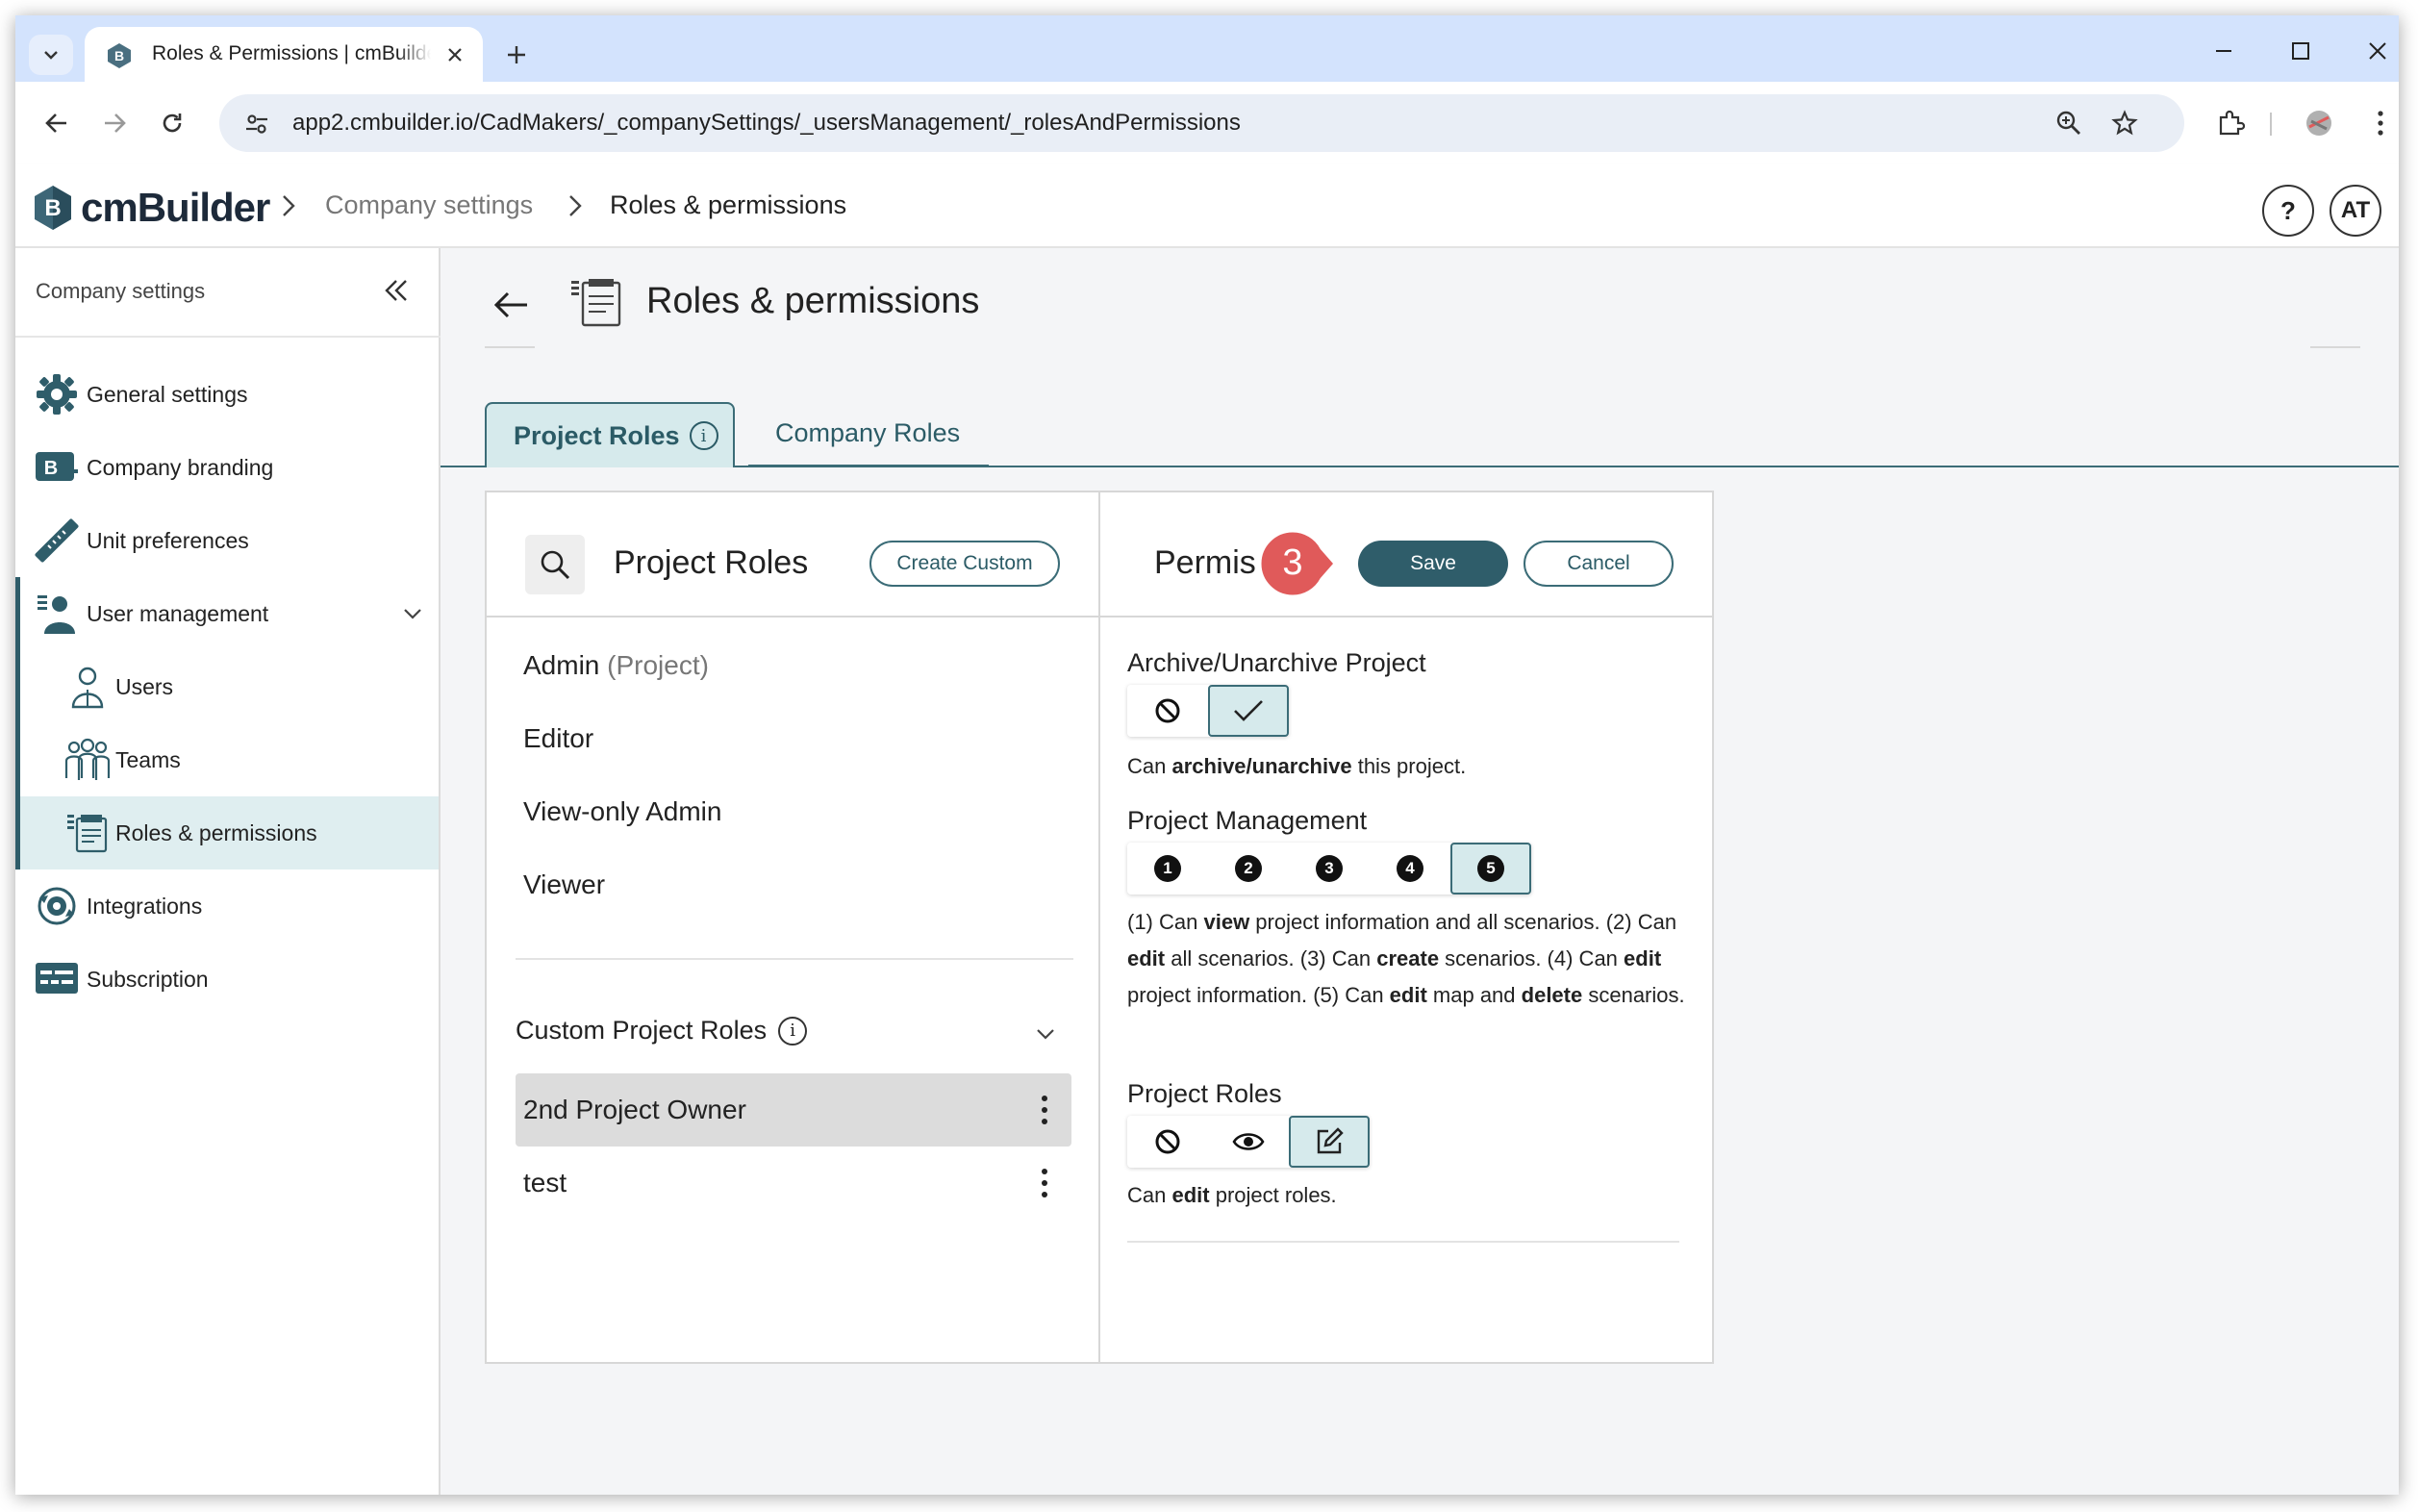 The height and width of the screenshot is (1512, 2418). What do you see at coordinates (2378, 123) in the screenshot?
I see `browser-menu-button` at bounding box center [2378, 123].